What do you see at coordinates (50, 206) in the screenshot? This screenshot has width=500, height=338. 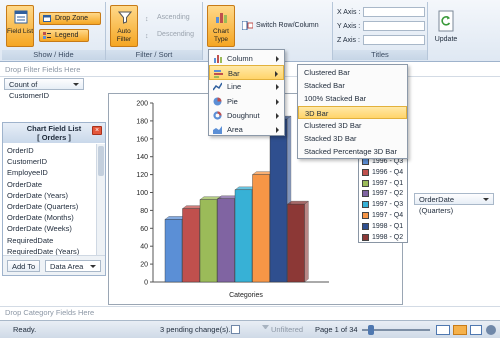 I see `field-list-item: OrderDate (Quarters)` at bounding box center [50, 206].